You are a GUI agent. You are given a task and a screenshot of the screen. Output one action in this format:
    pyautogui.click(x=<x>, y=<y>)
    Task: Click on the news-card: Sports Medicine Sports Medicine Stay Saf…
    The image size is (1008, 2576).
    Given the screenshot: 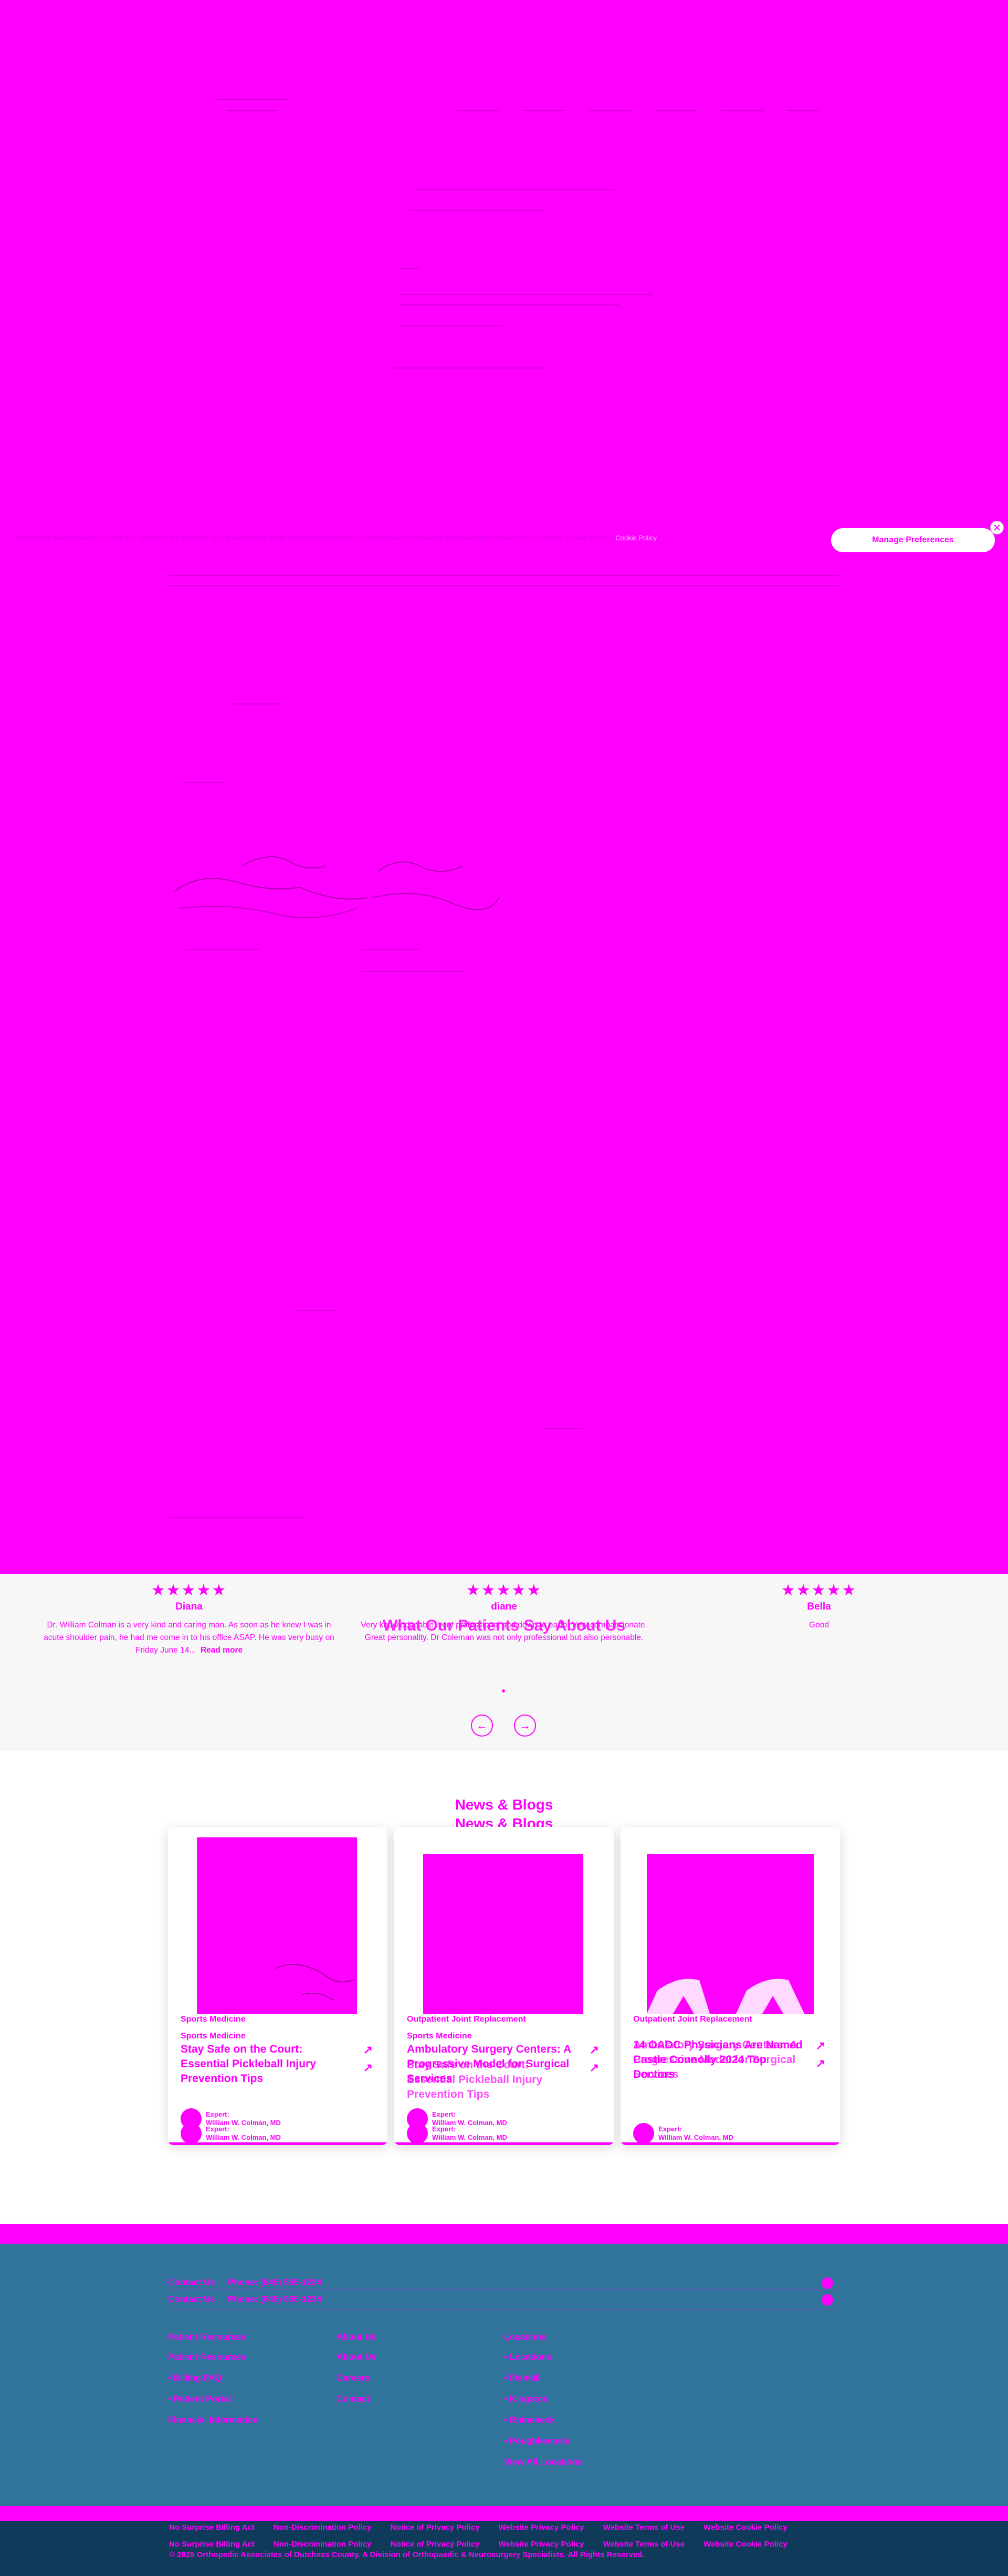 What is the action you would take?
    pyautogui.click(x=277, y=1986)
    